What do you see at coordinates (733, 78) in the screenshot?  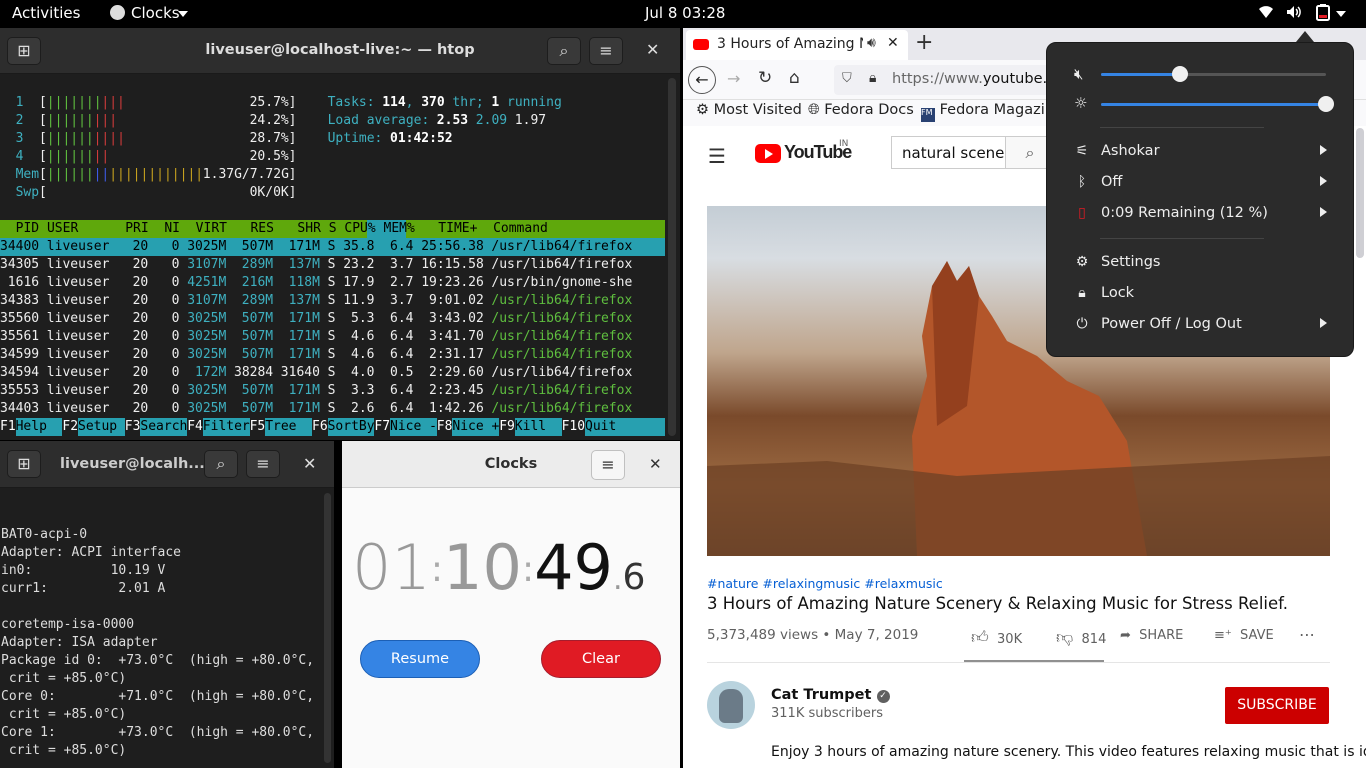 I see `forward-button: →` at bounding box center [733, 78].